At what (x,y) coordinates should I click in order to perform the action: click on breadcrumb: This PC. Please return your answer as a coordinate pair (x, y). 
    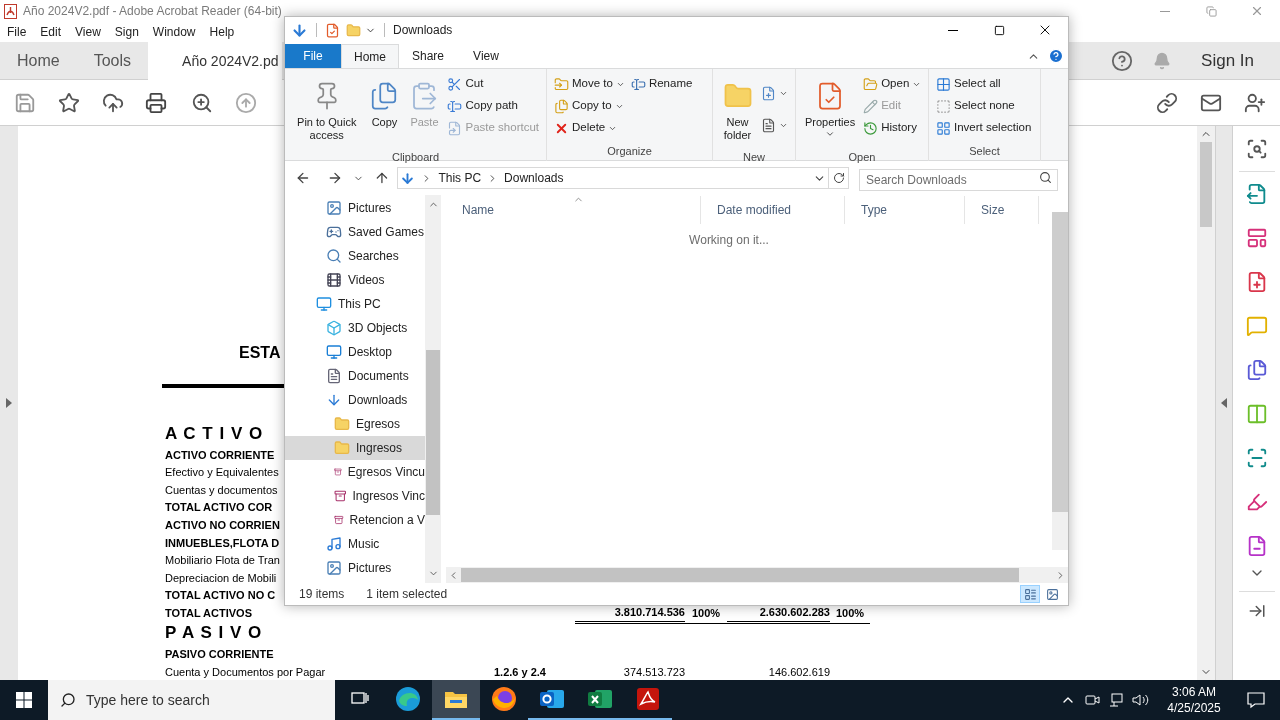
    Looking at the image, I should click on (460, 178).